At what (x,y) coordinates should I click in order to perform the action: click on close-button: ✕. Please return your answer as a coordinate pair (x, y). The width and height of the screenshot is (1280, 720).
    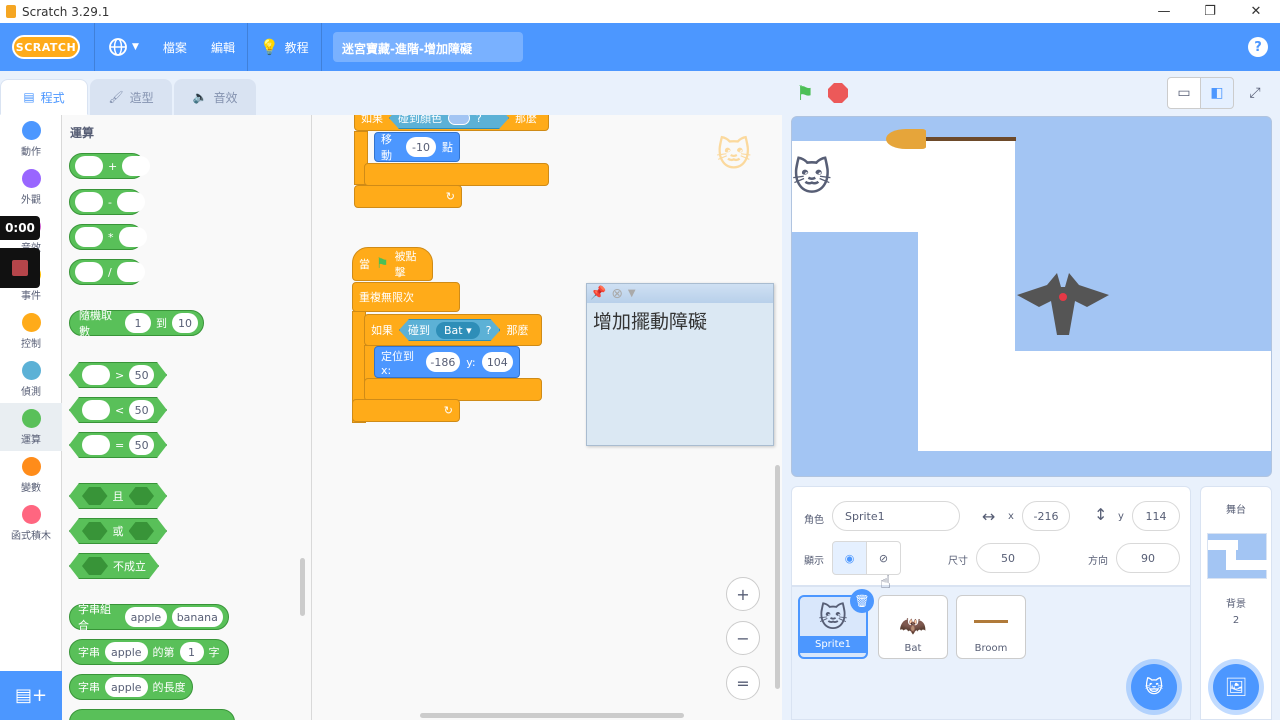
    Looking at the image, I should click on (1256, 11).